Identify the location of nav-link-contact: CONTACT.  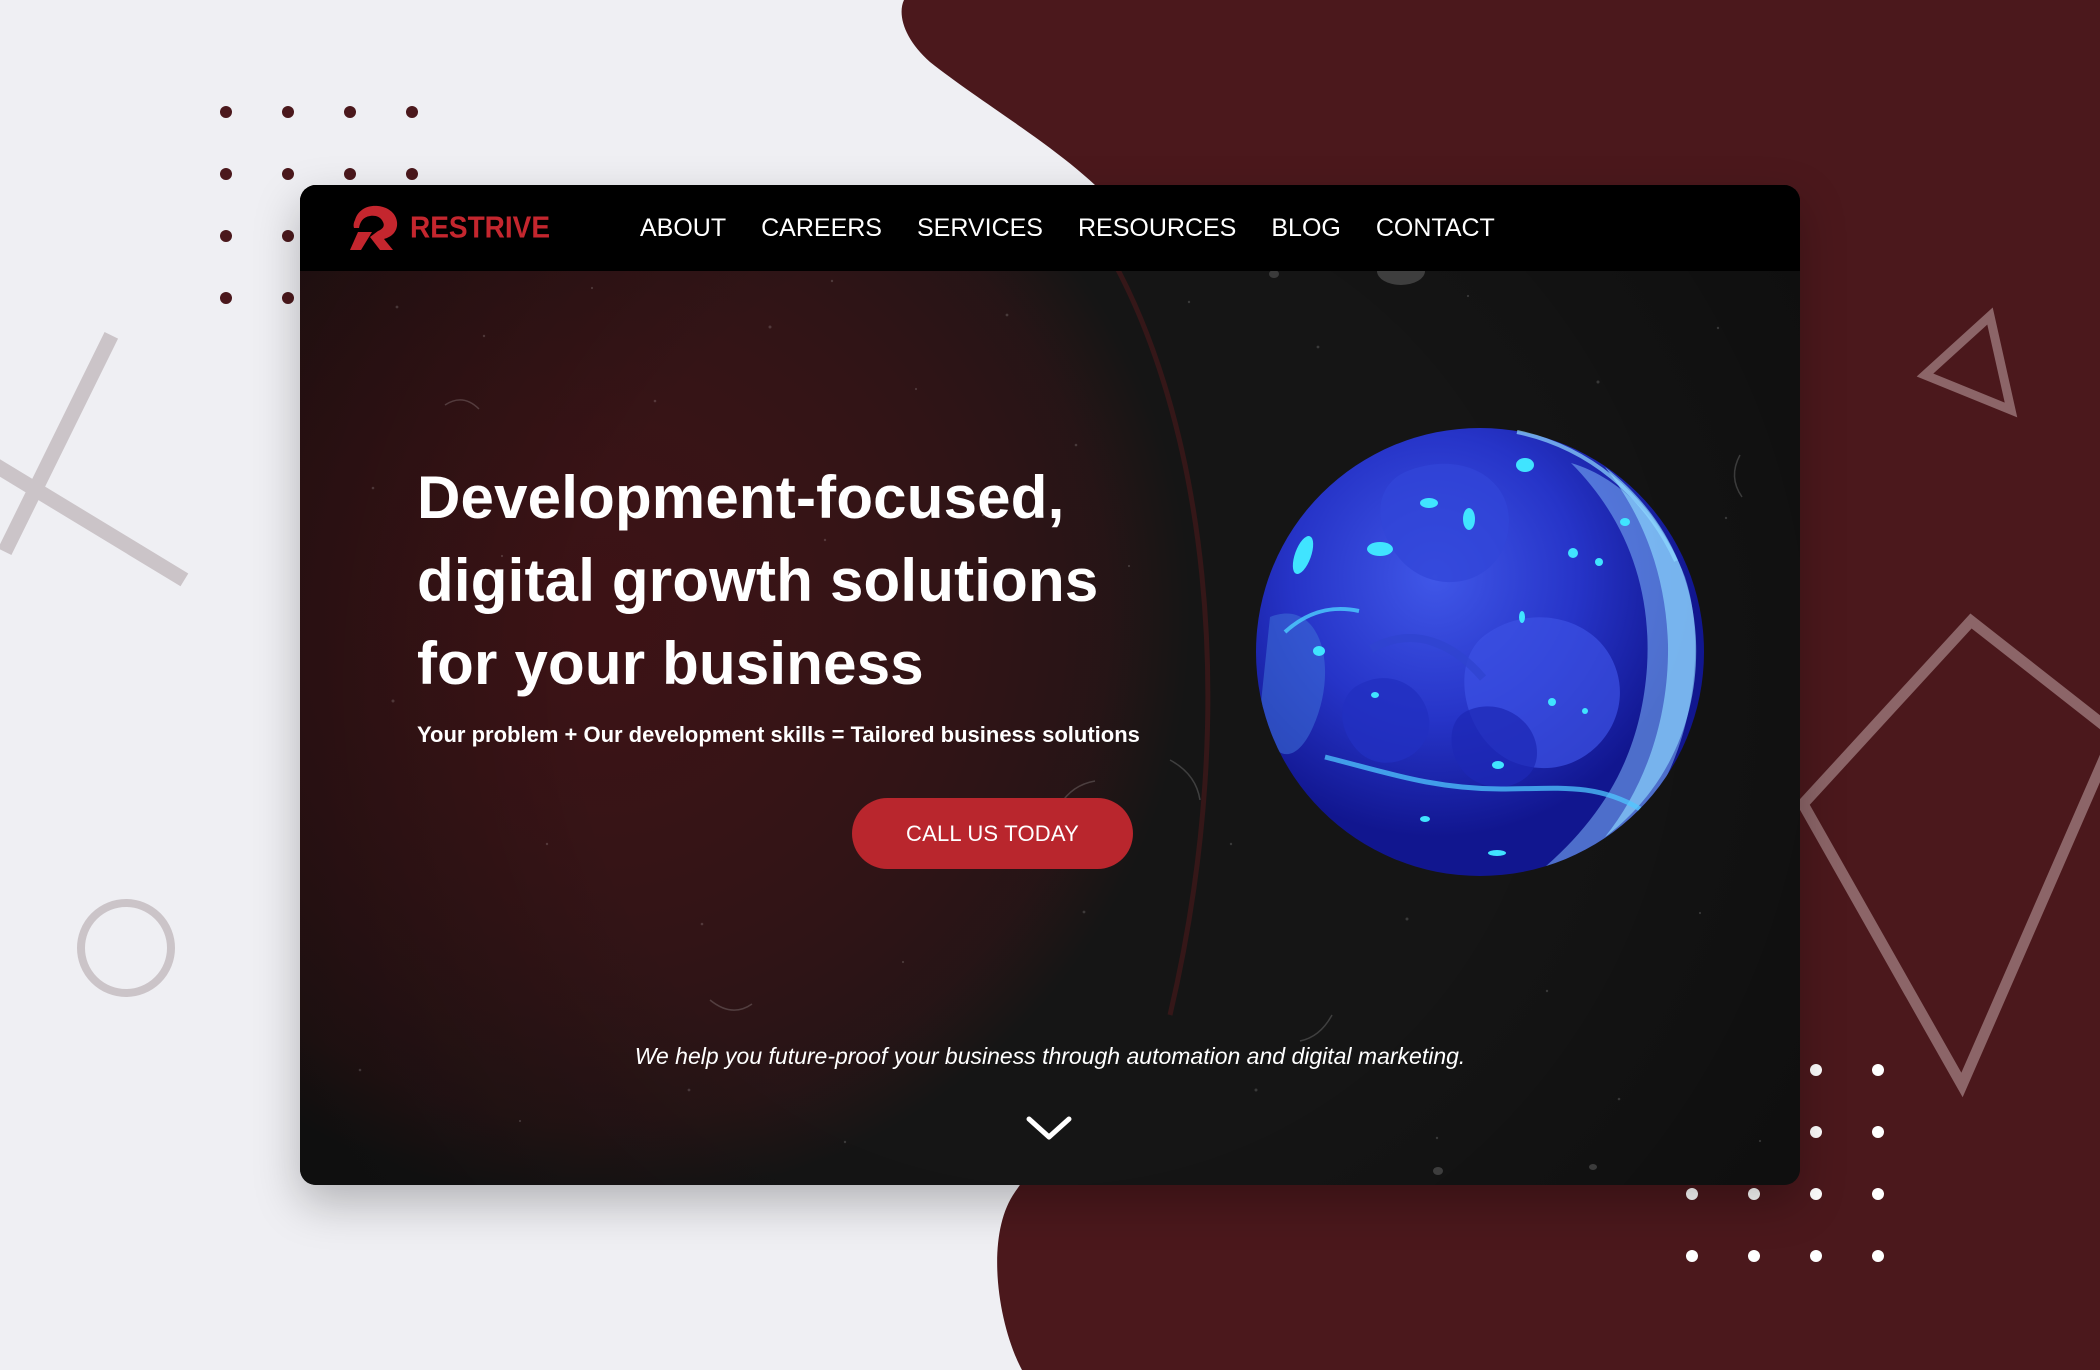
(1435, 228).